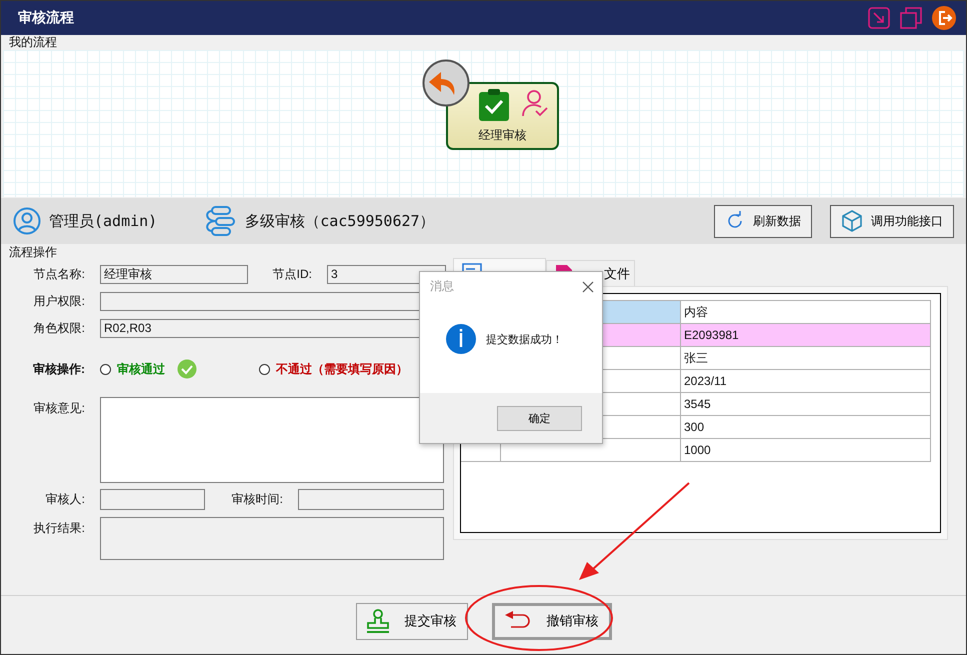 The image size is (967, 655). What do you see at coordinates (174, 274) in the screenshot?
I see `input-field: 经理审核` at bounding box center [174, 274].